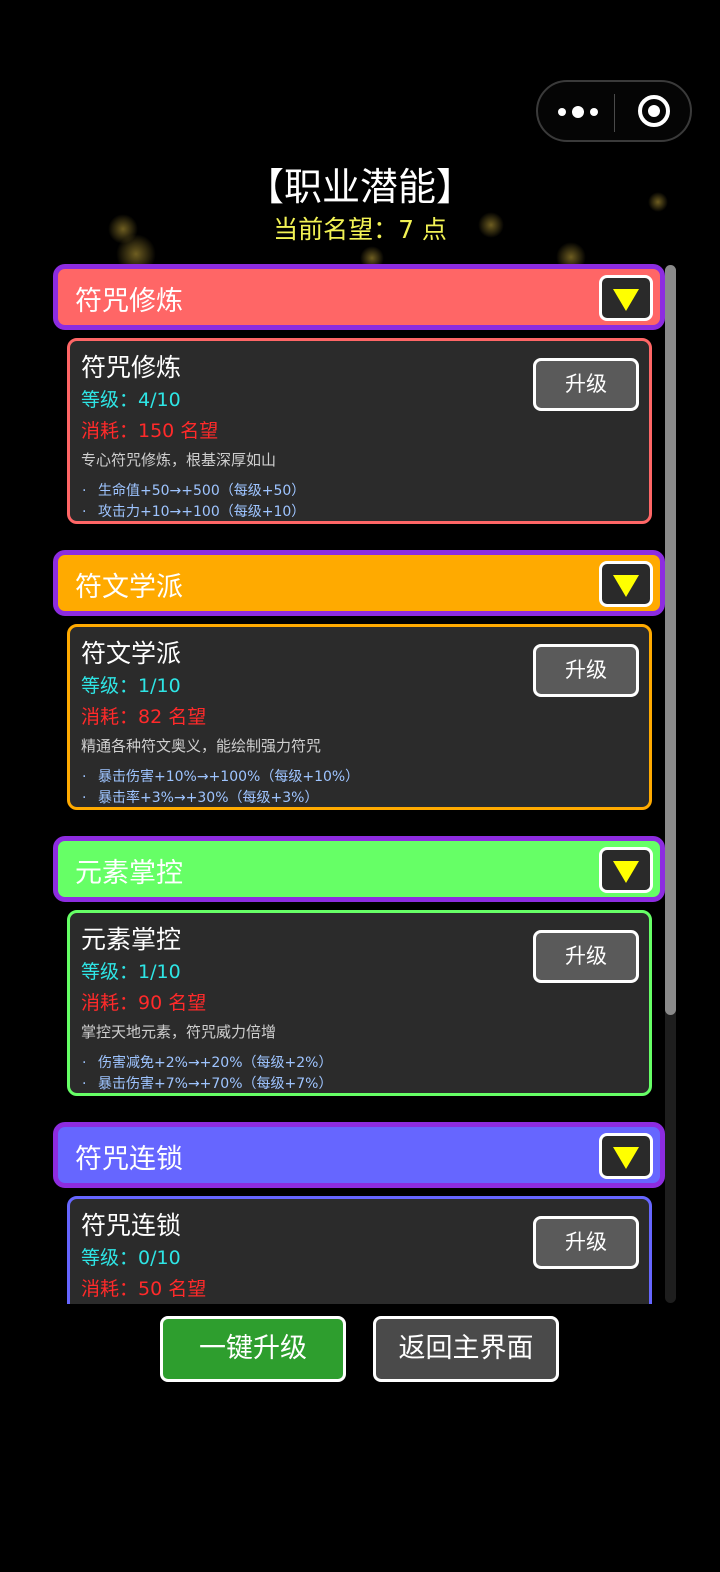 This screenshot has height=1572, width=720. I want to click on bonus-text: 暴击率+3%→+30%（每级+3%）, so click(208, 798).